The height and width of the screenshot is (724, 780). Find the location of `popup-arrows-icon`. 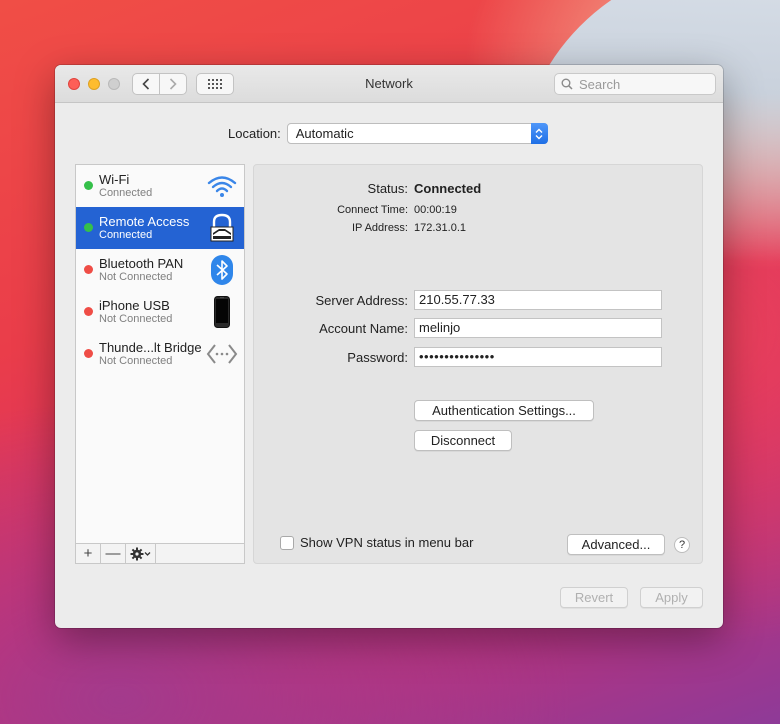

popup-arrows-icon is located at coordinates (539, 133).